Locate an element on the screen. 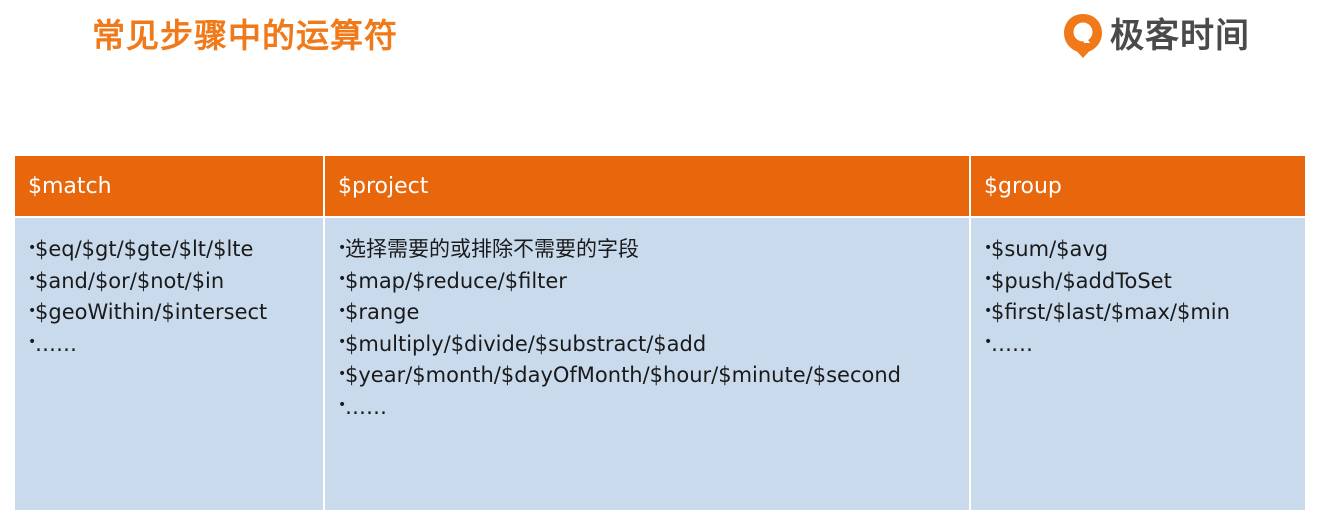  list-item: •$range is located at coordinates (648, 313).